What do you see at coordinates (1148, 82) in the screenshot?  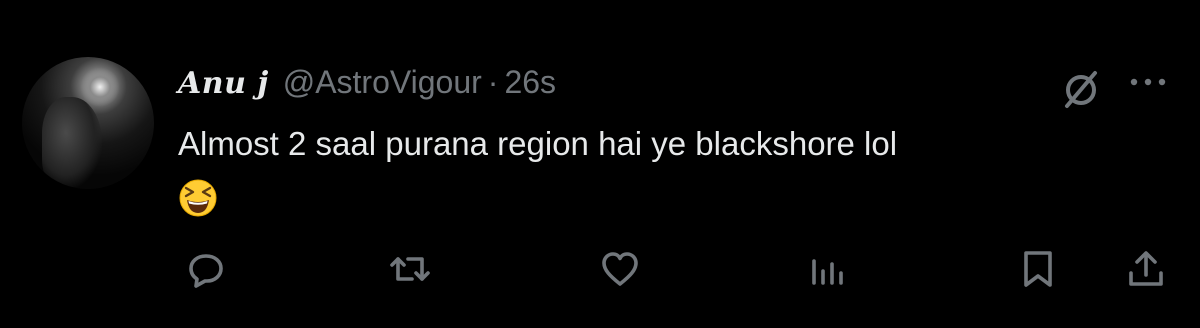 I see `more-icon` at bounding box center [1148, 82].